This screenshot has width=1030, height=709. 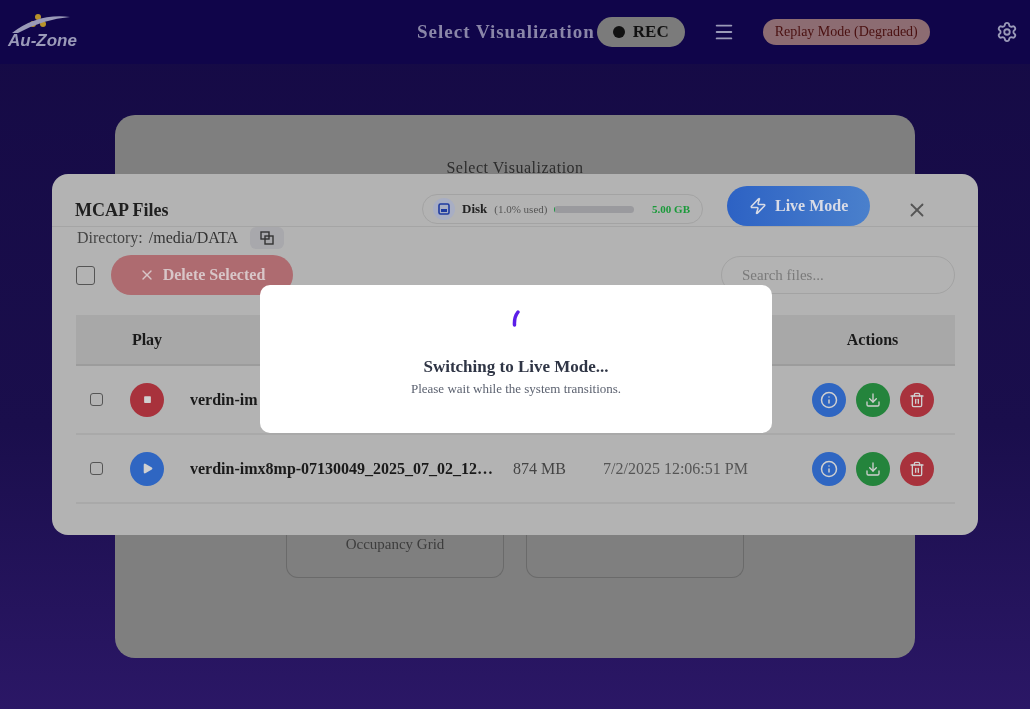 I want to click on panel-title: Select Visualization, so click(x=515, y=168).